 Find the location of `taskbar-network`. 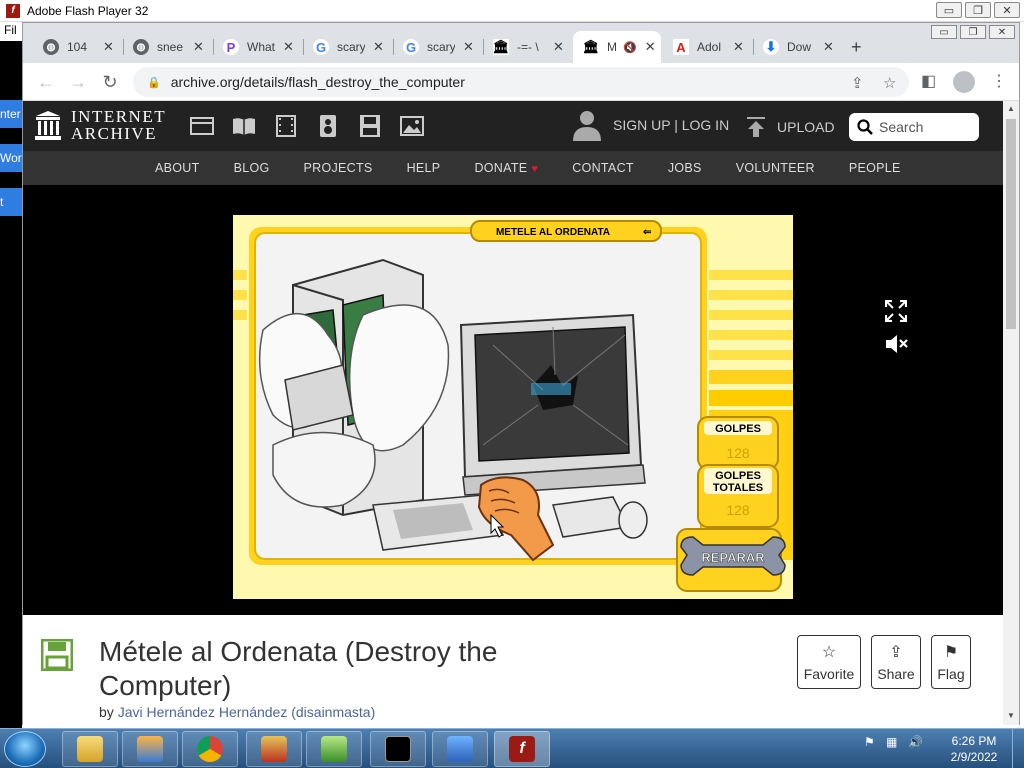

taskbar-network is located at coordinates (460, 749).